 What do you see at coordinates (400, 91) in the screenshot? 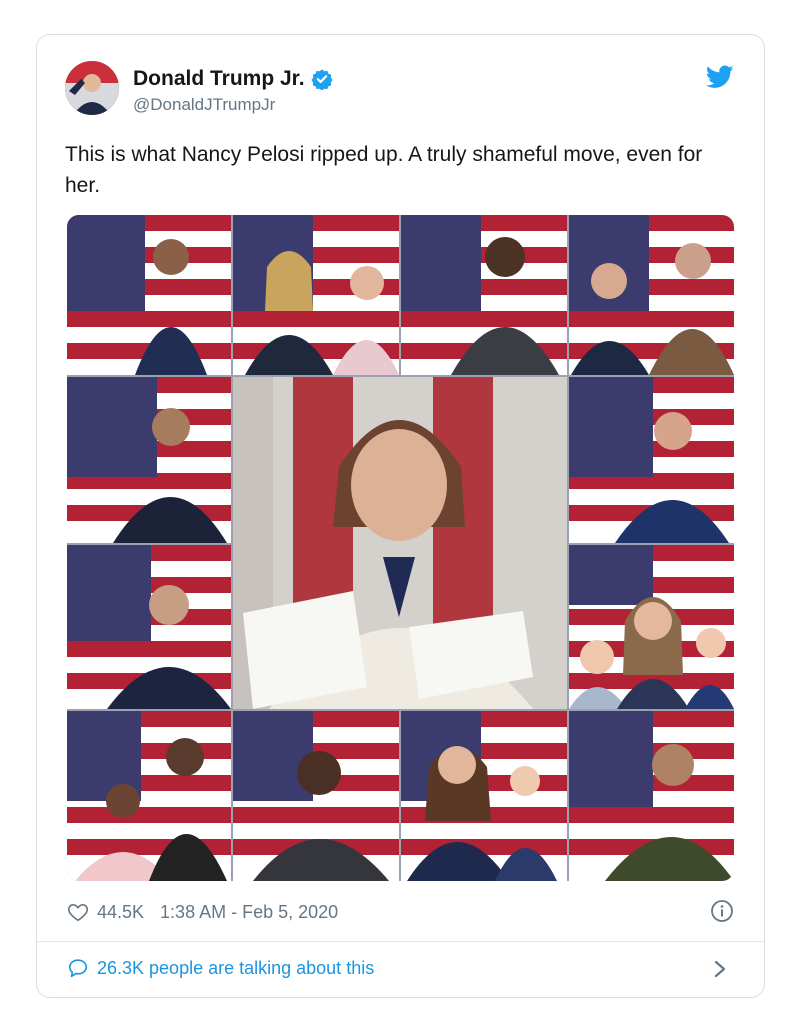
I see `tweet-header: Donald Trump Jr. @DonaldJTrumpJr` at bounding box center [400, 91].